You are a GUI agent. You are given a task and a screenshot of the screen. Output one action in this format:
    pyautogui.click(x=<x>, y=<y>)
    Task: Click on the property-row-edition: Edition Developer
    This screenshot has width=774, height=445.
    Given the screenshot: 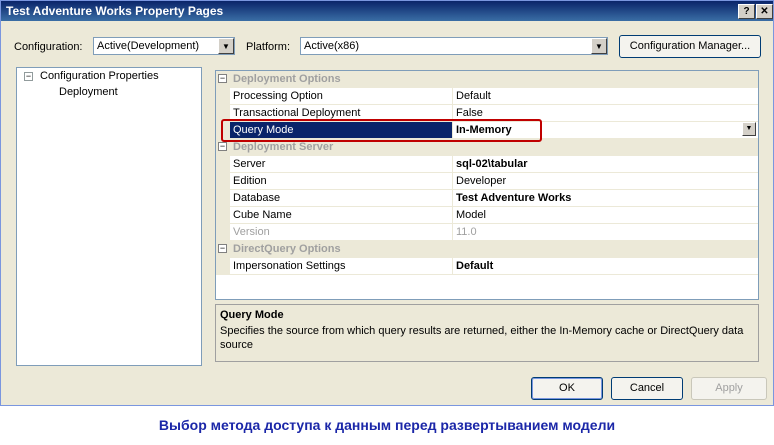 What is the action you would take?
    pyautogui.click(x=487, y=181)
    